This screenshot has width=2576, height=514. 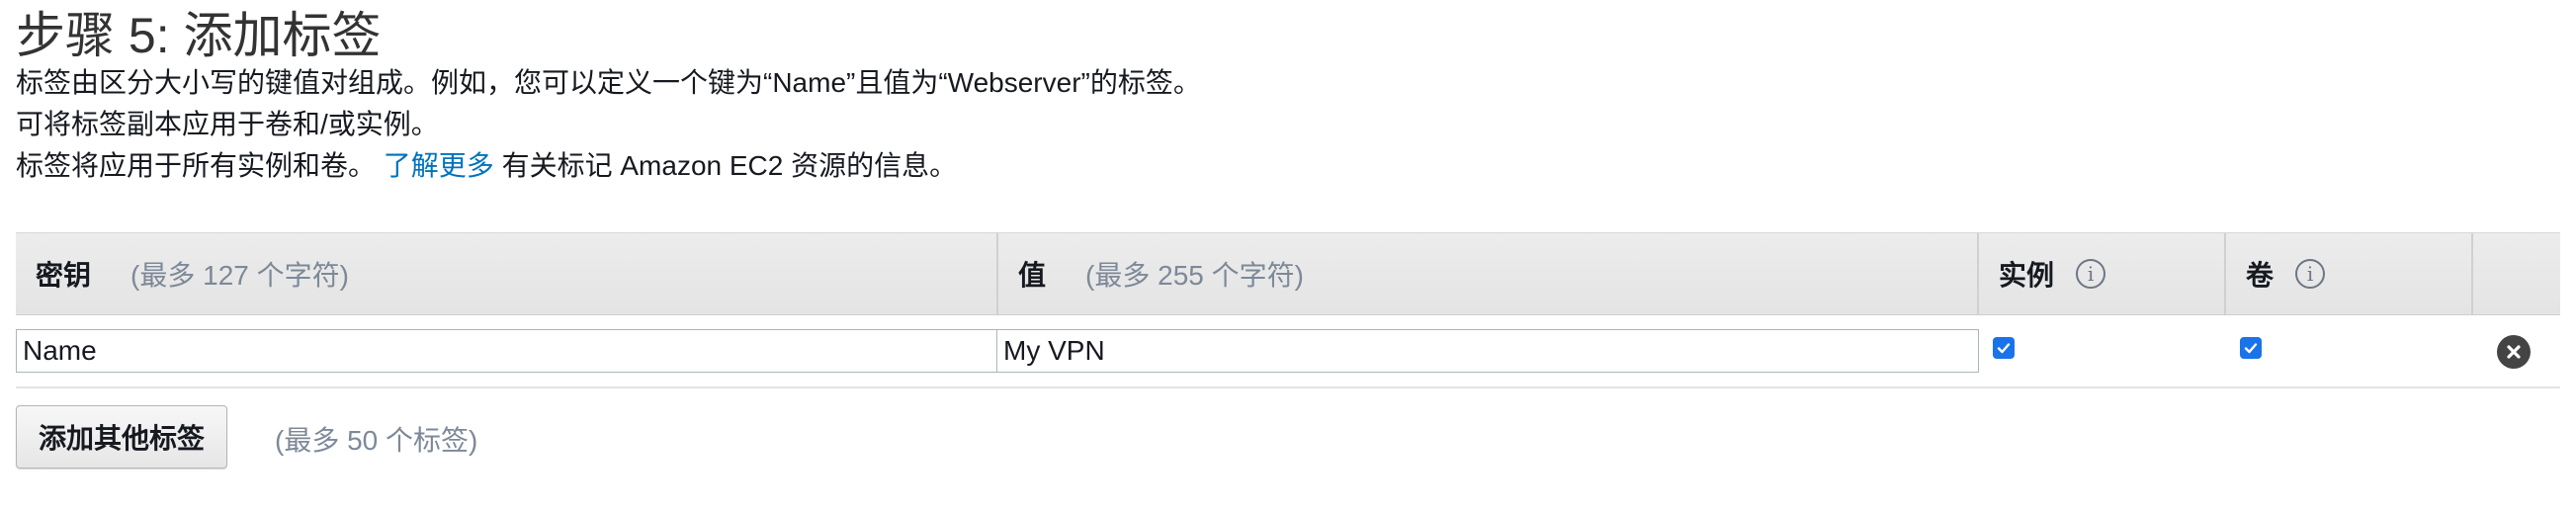 What do you see at coordinates (729, 165) in the screenshot?
I see `description-line-3-suffix: 有关标记 Amazon EC2 资源的信息。` at bounding box center [729, 165].